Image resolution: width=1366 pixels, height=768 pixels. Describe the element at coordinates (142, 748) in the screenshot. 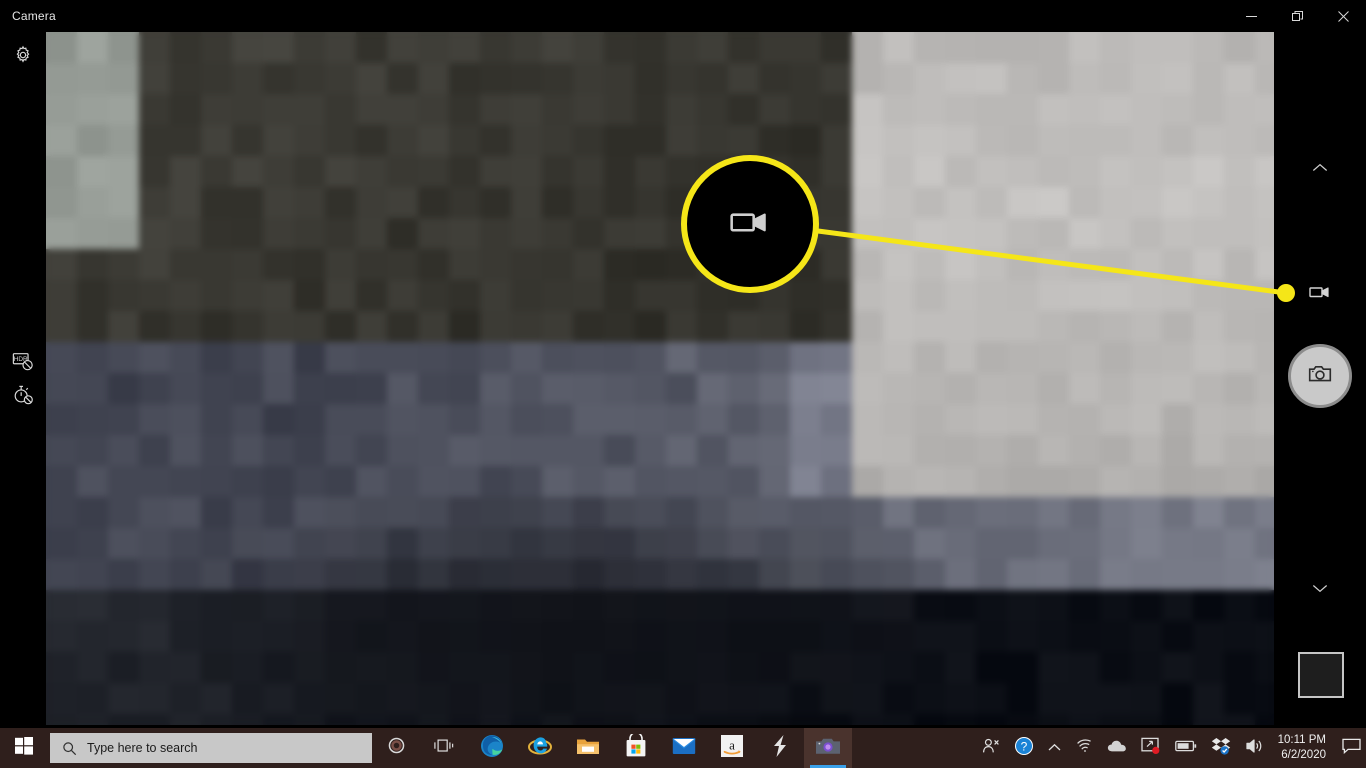

I see `search-placeholder: Type here to search` at that location.